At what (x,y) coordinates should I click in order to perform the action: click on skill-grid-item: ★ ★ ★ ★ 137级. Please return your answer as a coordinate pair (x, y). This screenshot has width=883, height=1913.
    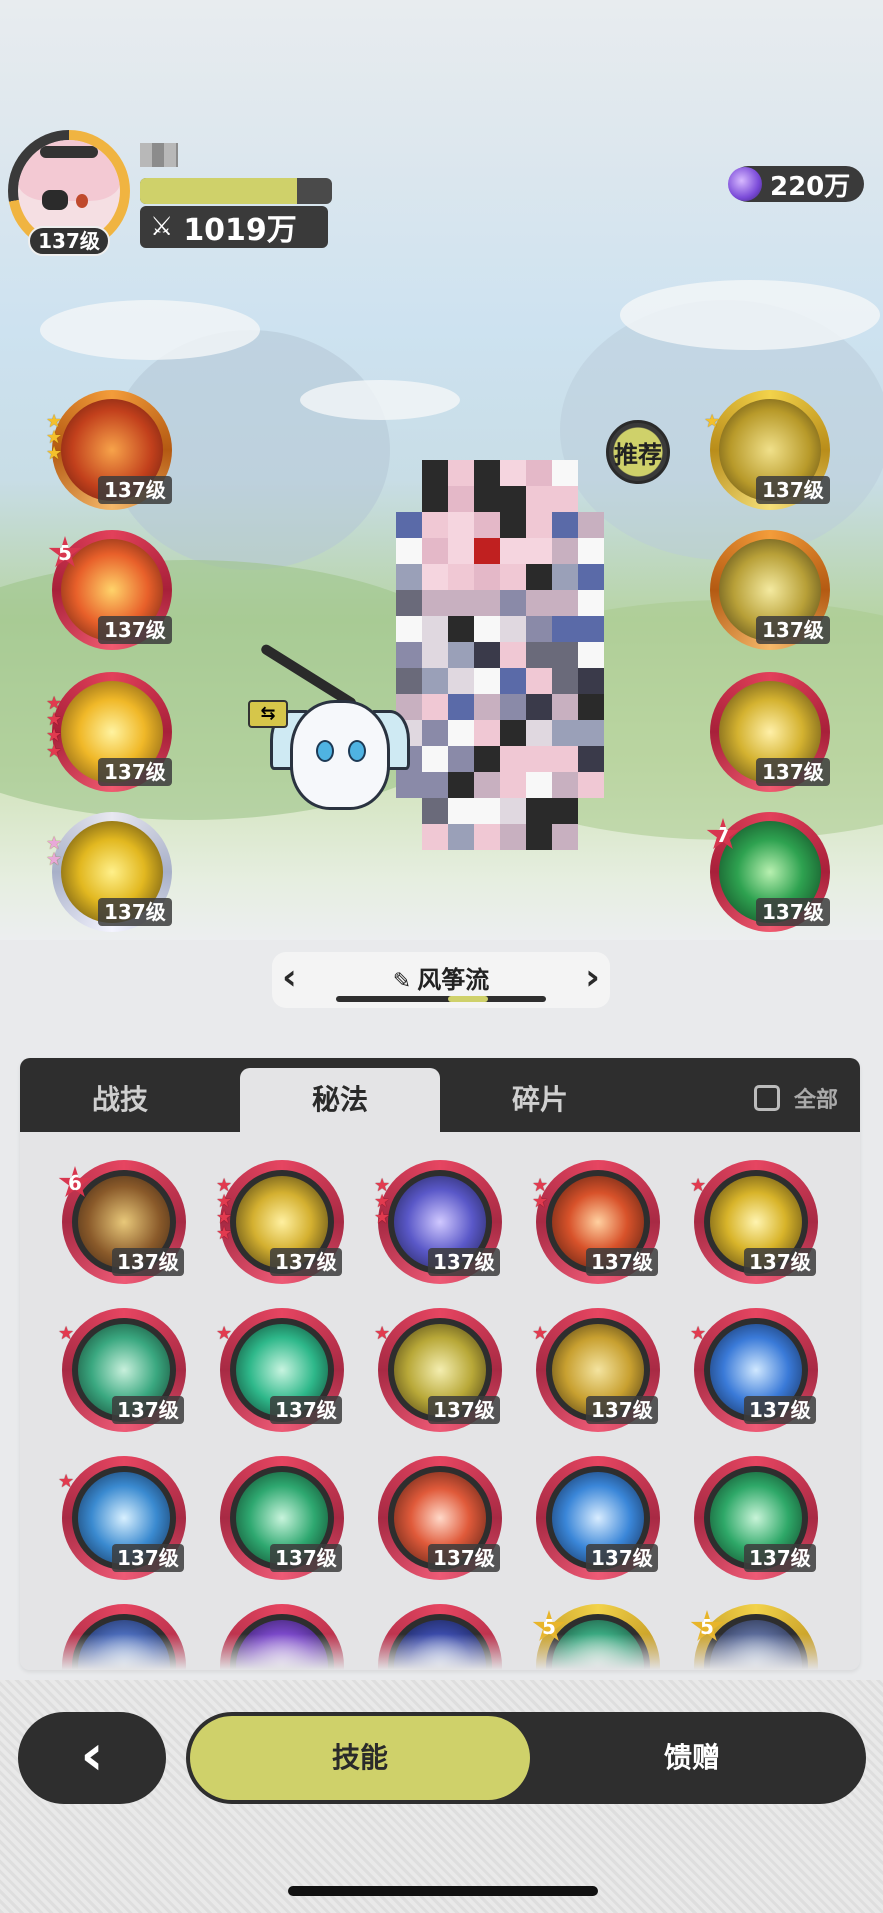
    Looking at the image, I should click on (280, 1222).